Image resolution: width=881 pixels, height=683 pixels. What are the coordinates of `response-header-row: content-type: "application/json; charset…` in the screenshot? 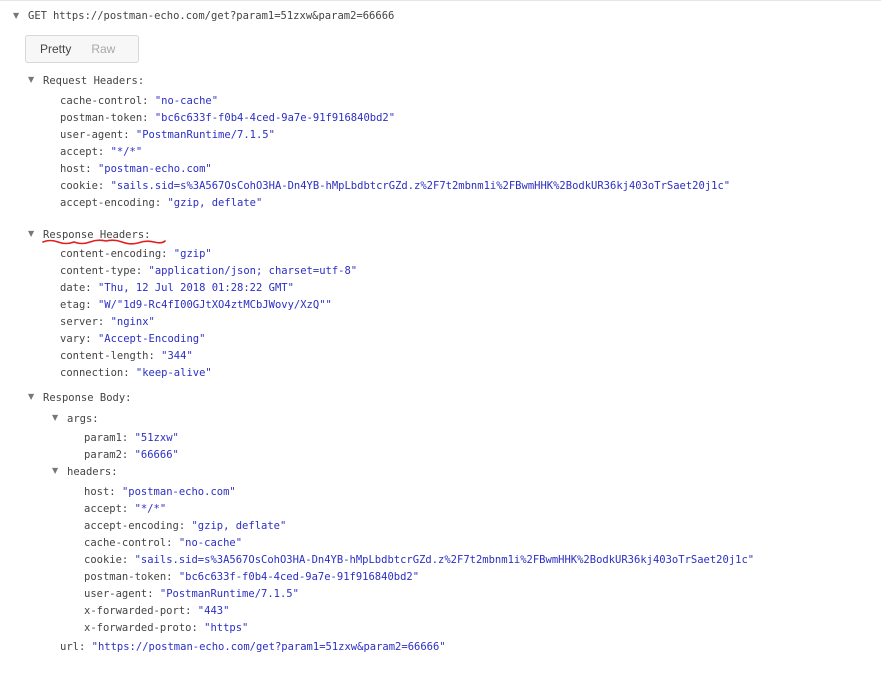 It's located at (208, 271).